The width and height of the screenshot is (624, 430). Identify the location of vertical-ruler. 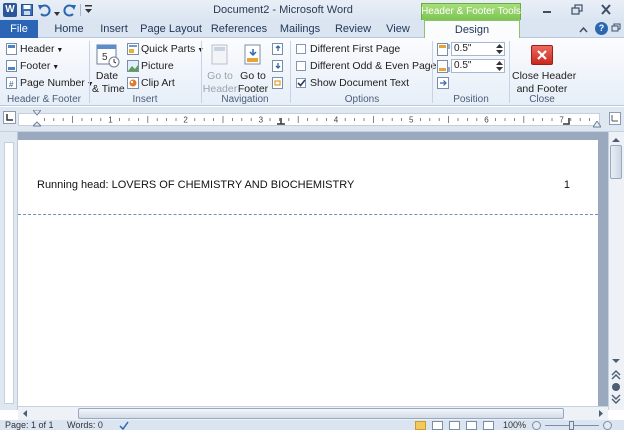
(9, 271).